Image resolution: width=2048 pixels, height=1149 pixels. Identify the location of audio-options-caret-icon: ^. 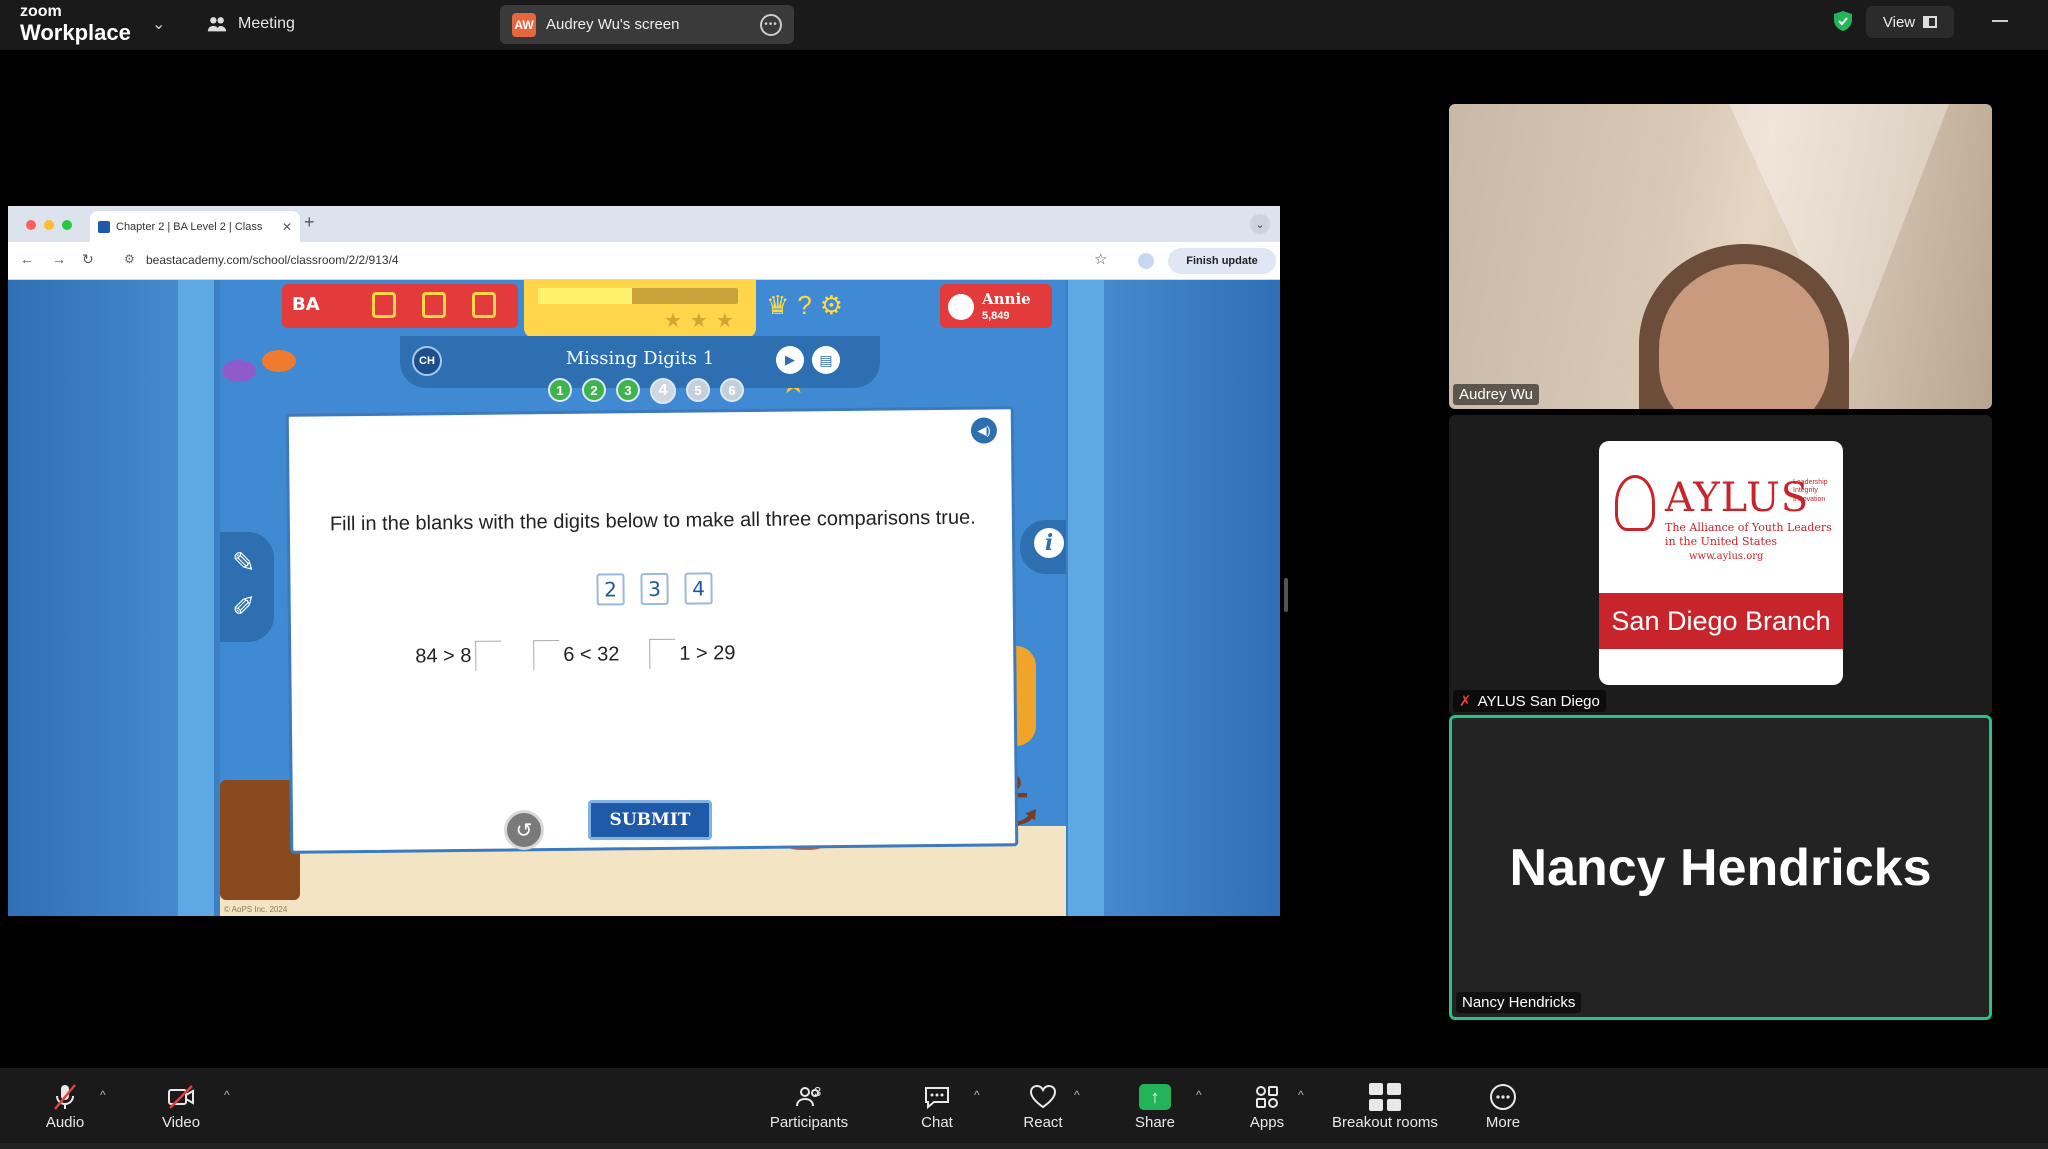
(103, 1095).